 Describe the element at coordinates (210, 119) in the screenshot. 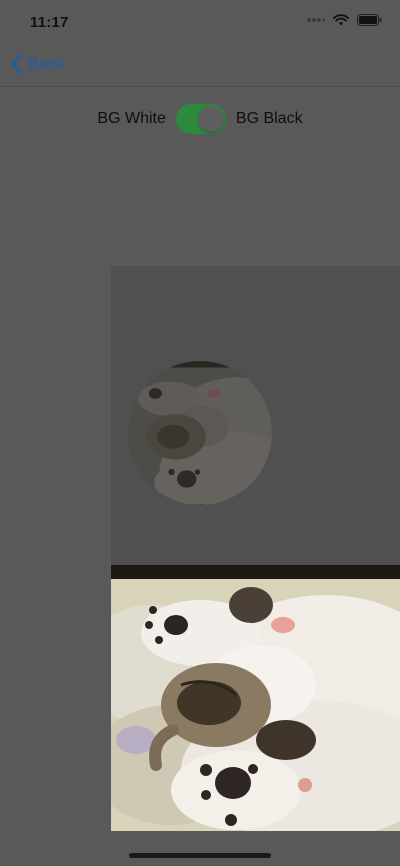

I see `switch-knob` at that location.